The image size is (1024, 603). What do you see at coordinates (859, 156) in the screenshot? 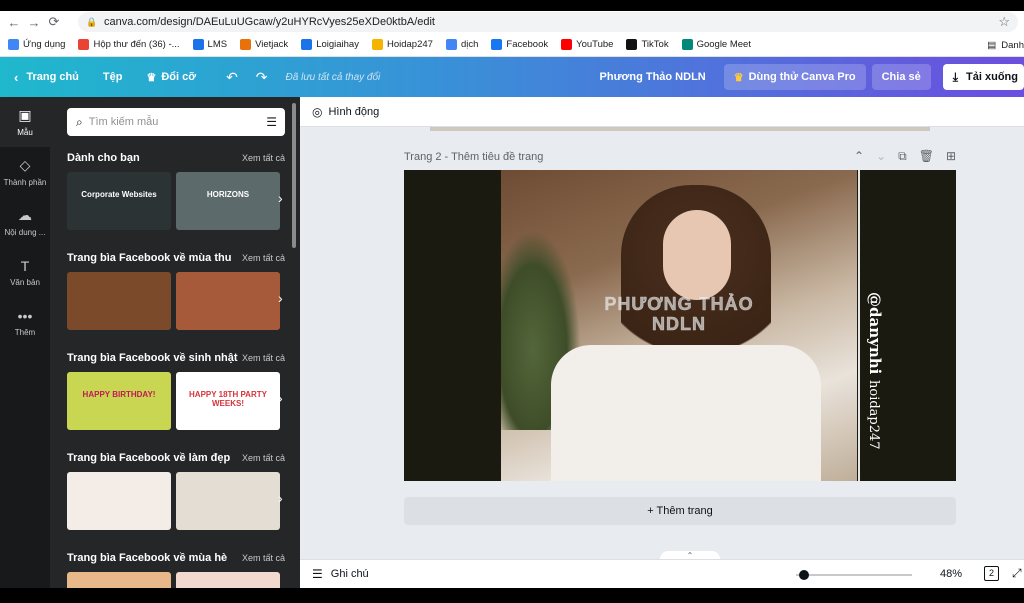
I see `chevron-up-icon: ⌃` at bounding box center [859, 156].